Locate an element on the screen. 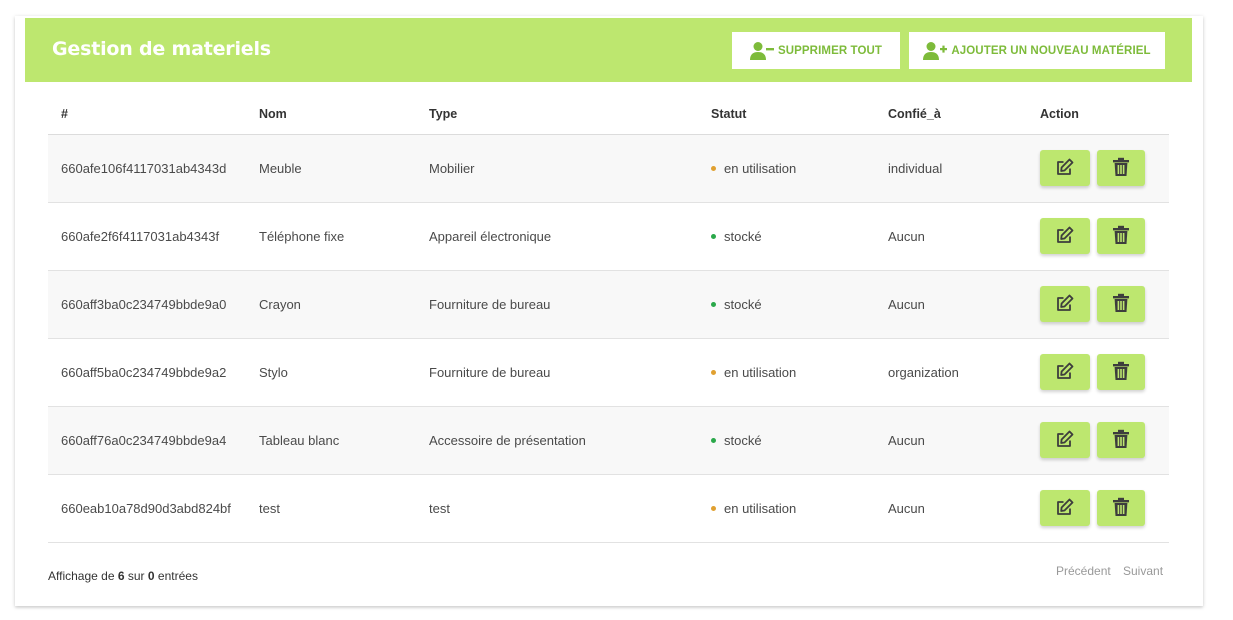 Image resolution: width=1233 pixels, height=620 pixels. cell-nom: Crayon is located at coordinates (331, 304).